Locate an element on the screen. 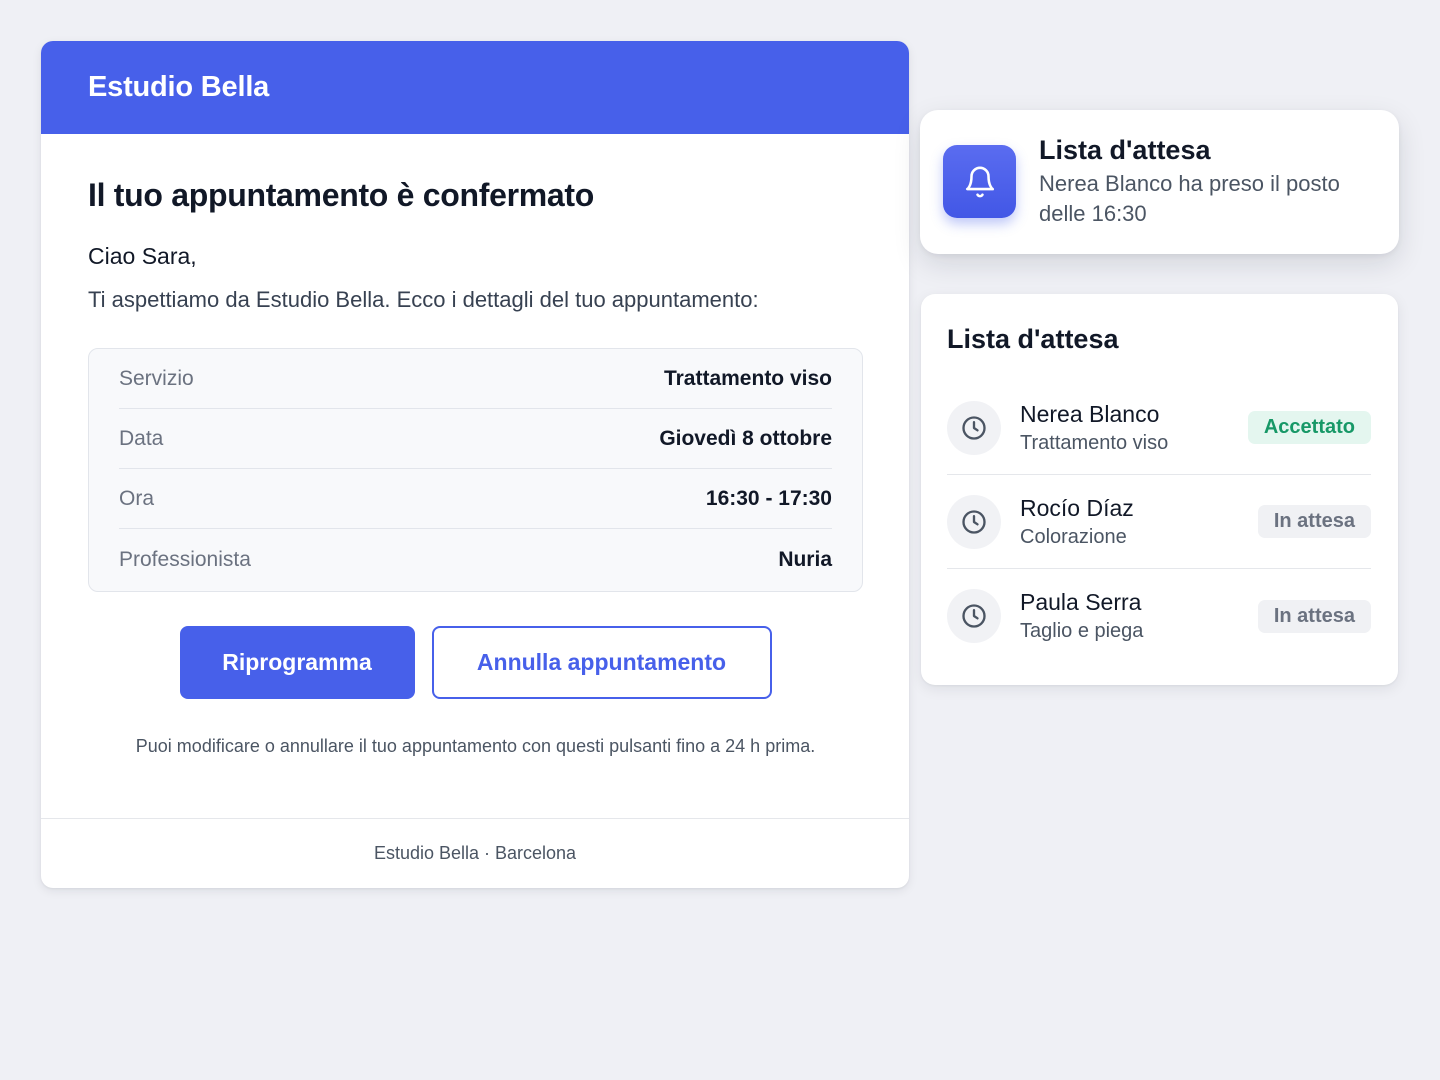 The width and height of the screenshot is (1440, 1080). detail-label: Professionista is located at coordinates (185, 559).